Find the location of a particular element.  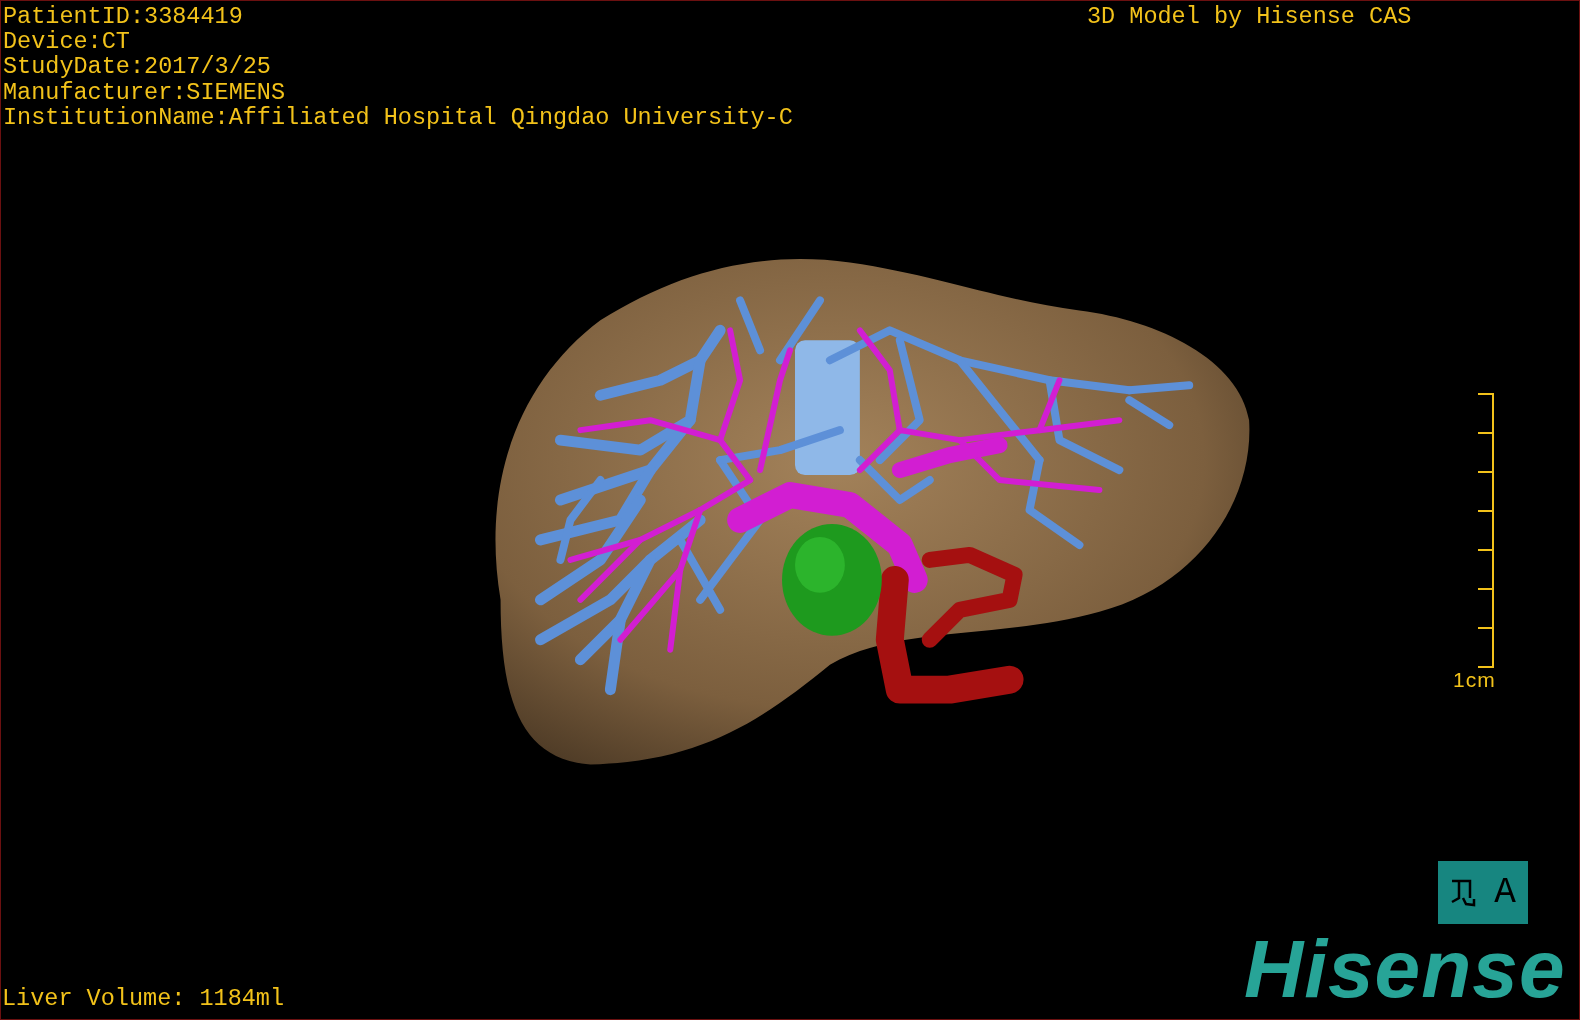

scale-label: 1cm is located at coordinates (1474, 680).